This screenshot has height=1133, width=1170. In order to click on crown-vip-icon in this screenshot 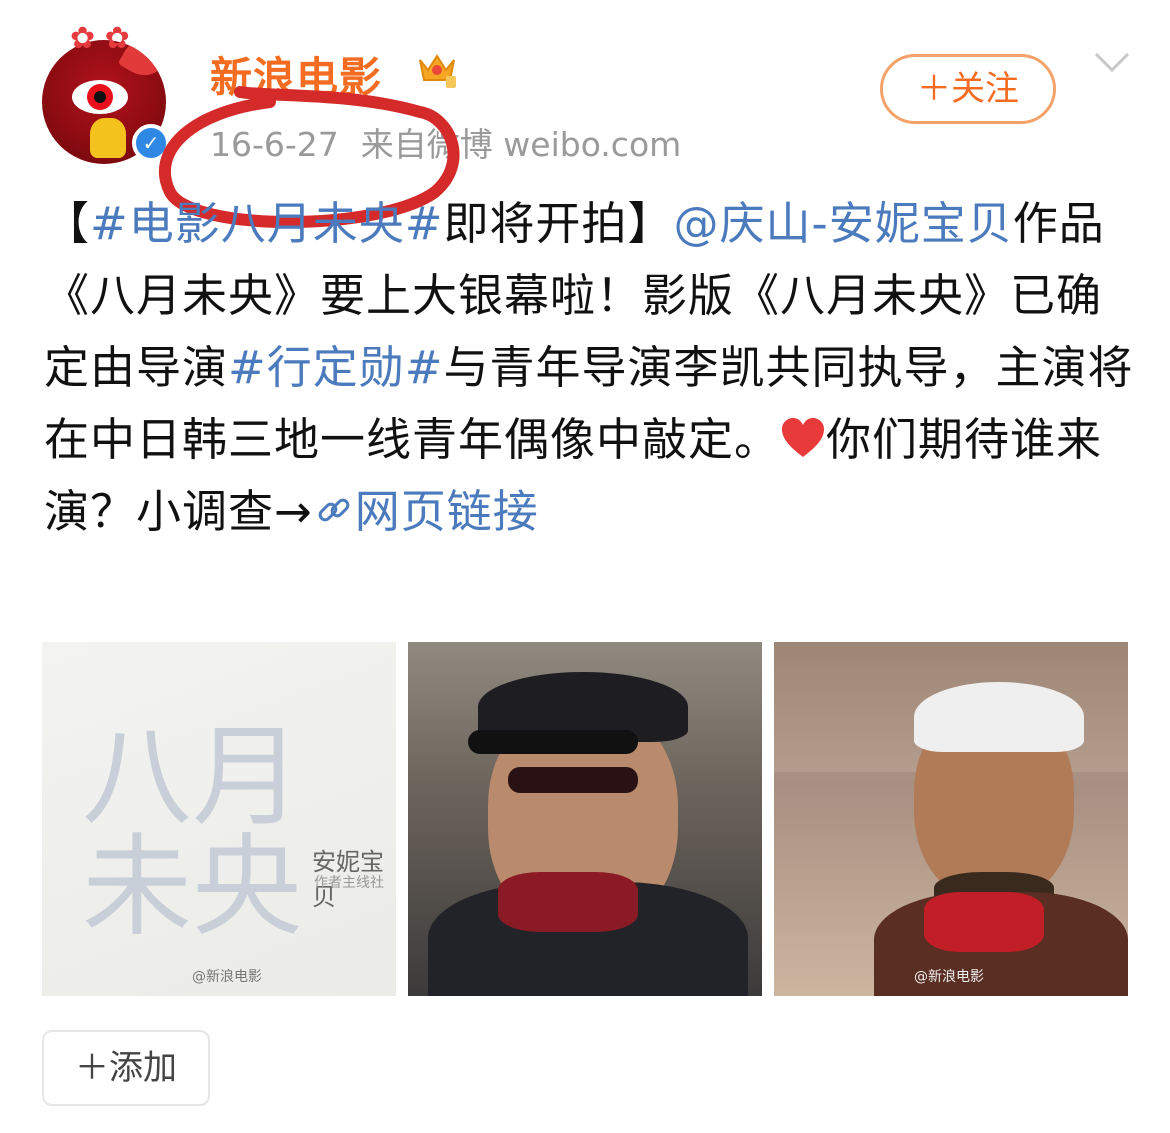, I will do `click(437, 71)`.